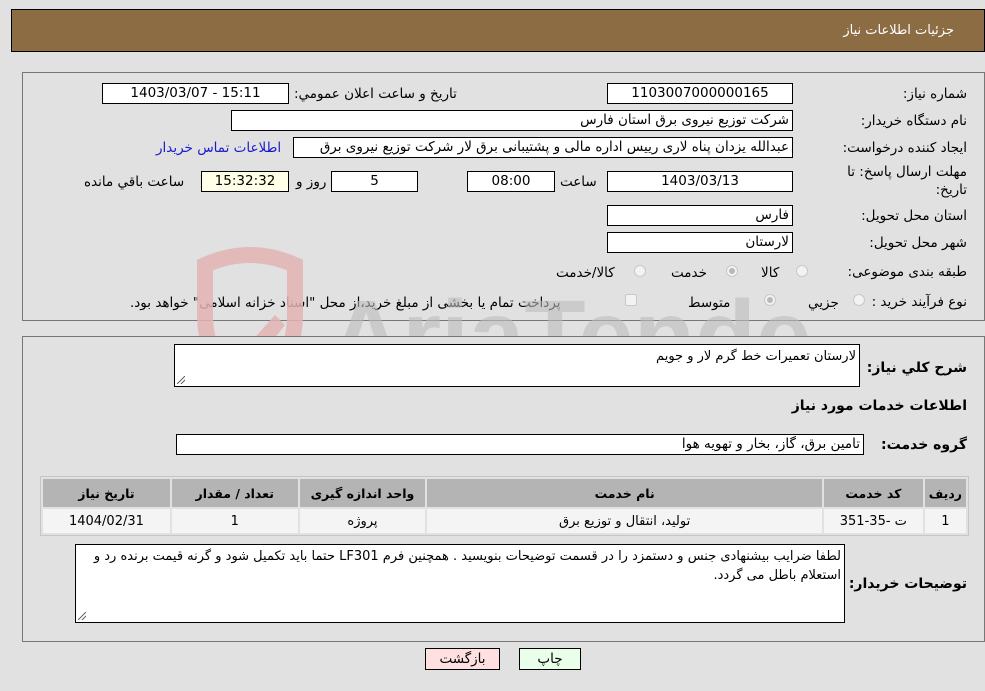 Image resolution: width=985 pixels, height=691 pixels. Describe the element at coordinates (709, 303) in the screenshot. I see `purchase-type-option-medium: متوسط` at that location.